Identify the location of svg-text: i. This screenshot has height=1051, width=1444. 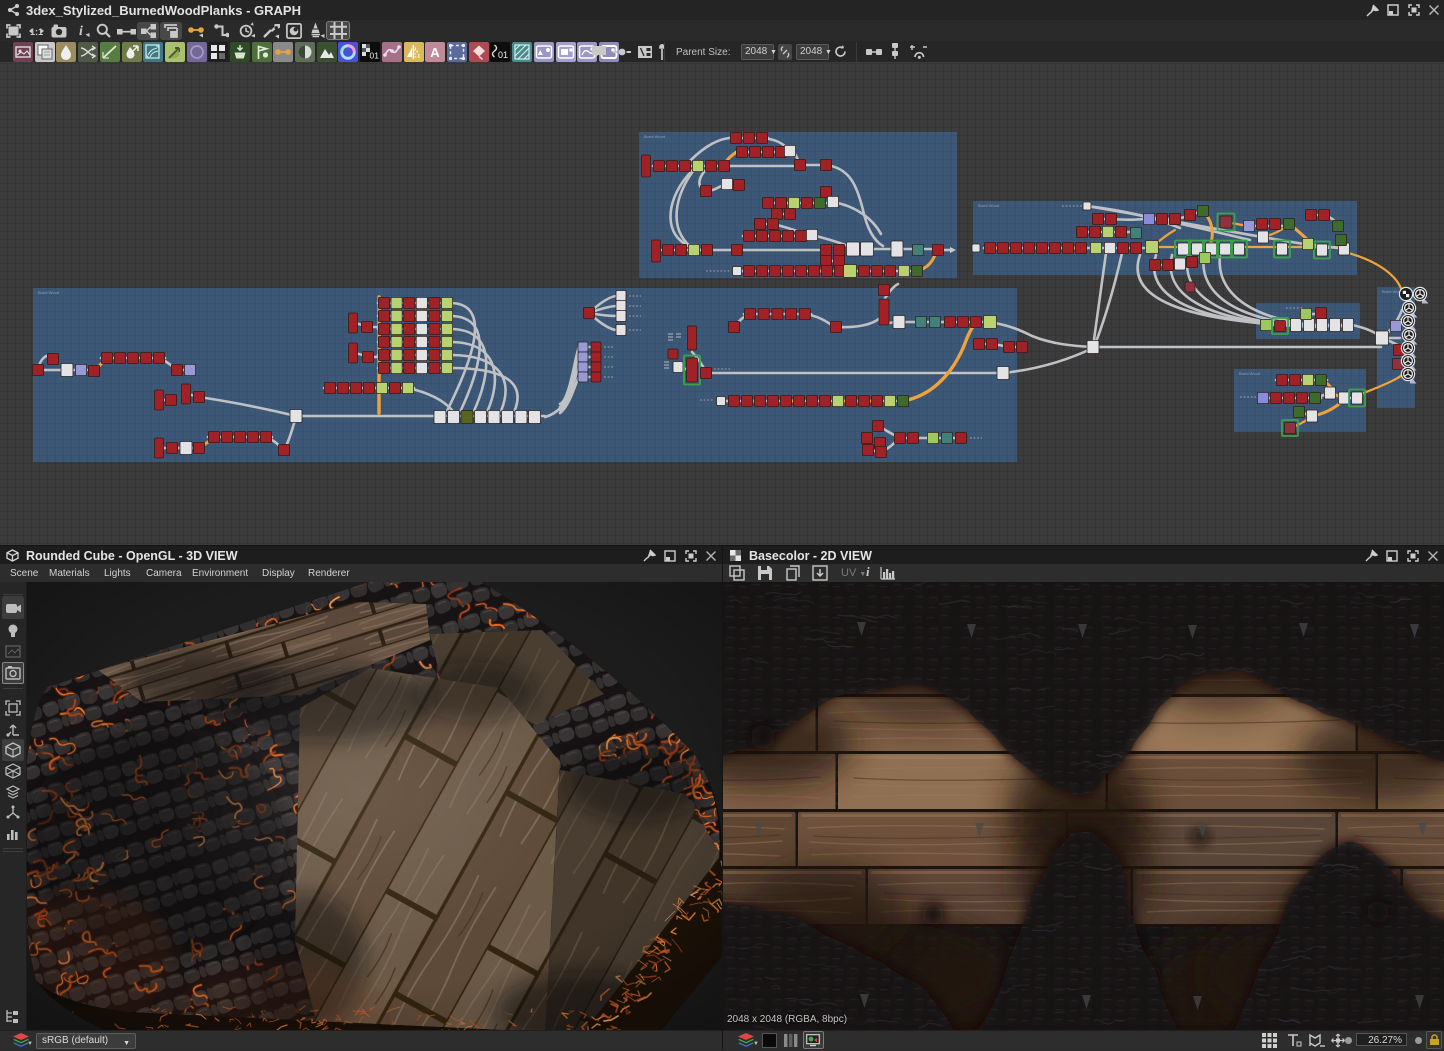
(81, 31).